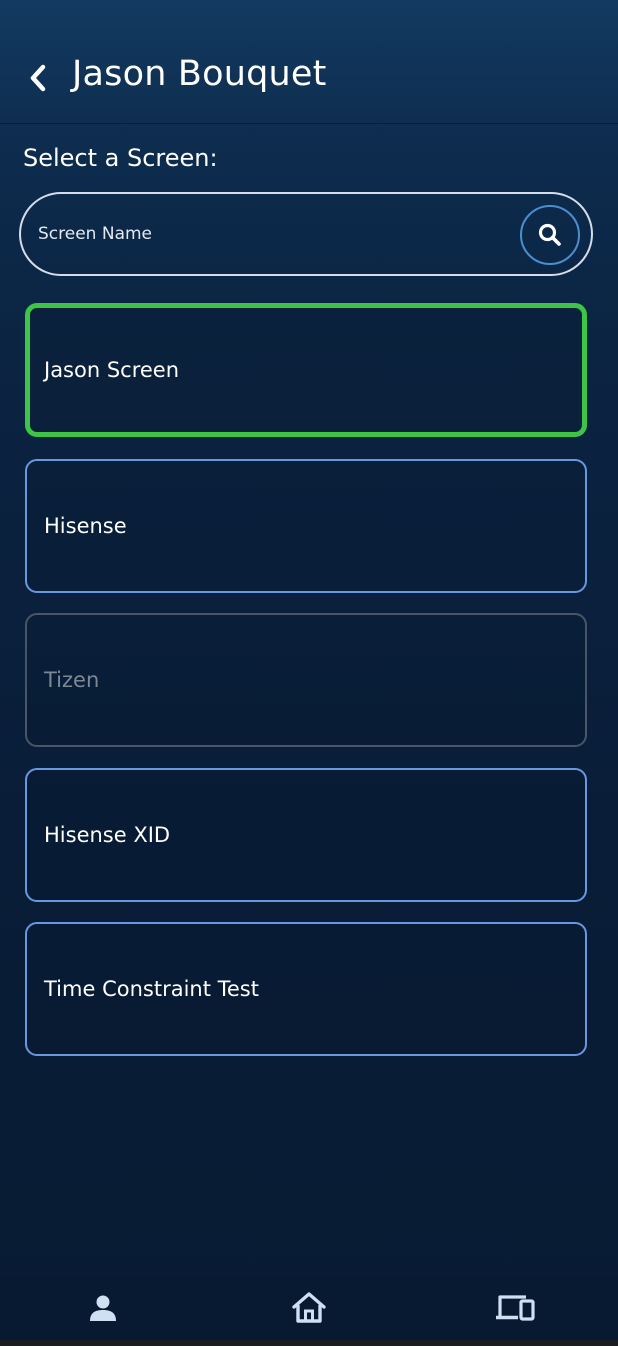 Image resolution: width=618 pixels, height=1346 pixels. I want to click on screen-item-jason-screen: Jason Screen, so click(306, 370).